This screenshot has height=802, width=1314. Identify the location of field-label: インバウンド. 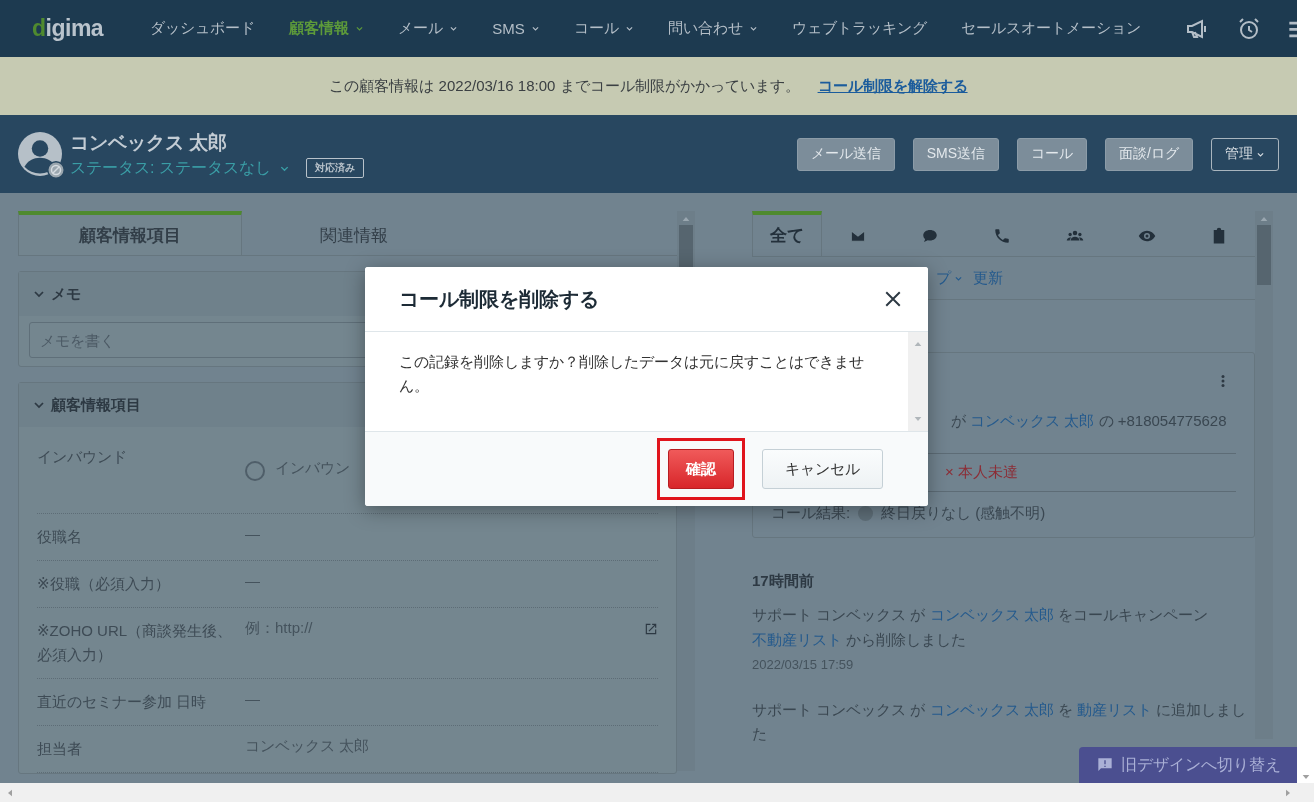
(82, 457).